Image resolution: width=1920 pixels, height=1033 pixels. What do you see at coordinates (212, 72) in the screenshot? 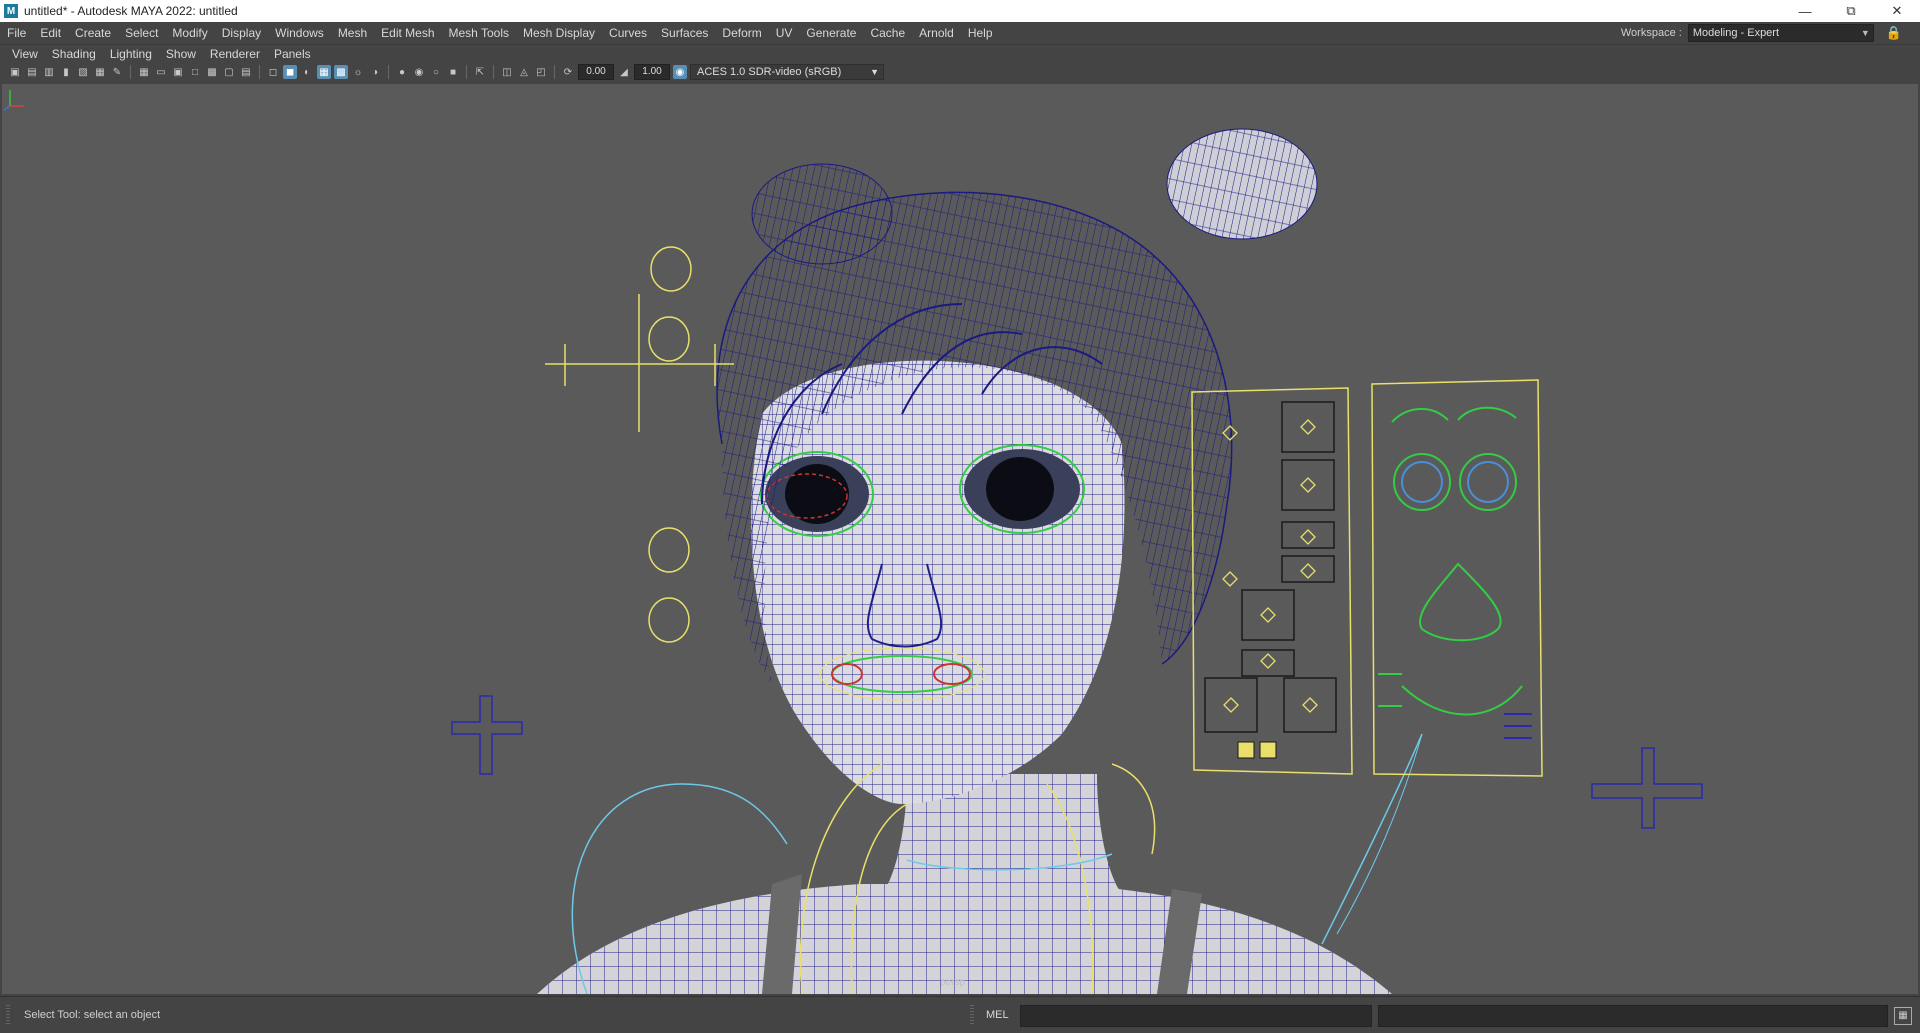
I see `field-chart-icon: ▩` at bounding box center [212, 72].